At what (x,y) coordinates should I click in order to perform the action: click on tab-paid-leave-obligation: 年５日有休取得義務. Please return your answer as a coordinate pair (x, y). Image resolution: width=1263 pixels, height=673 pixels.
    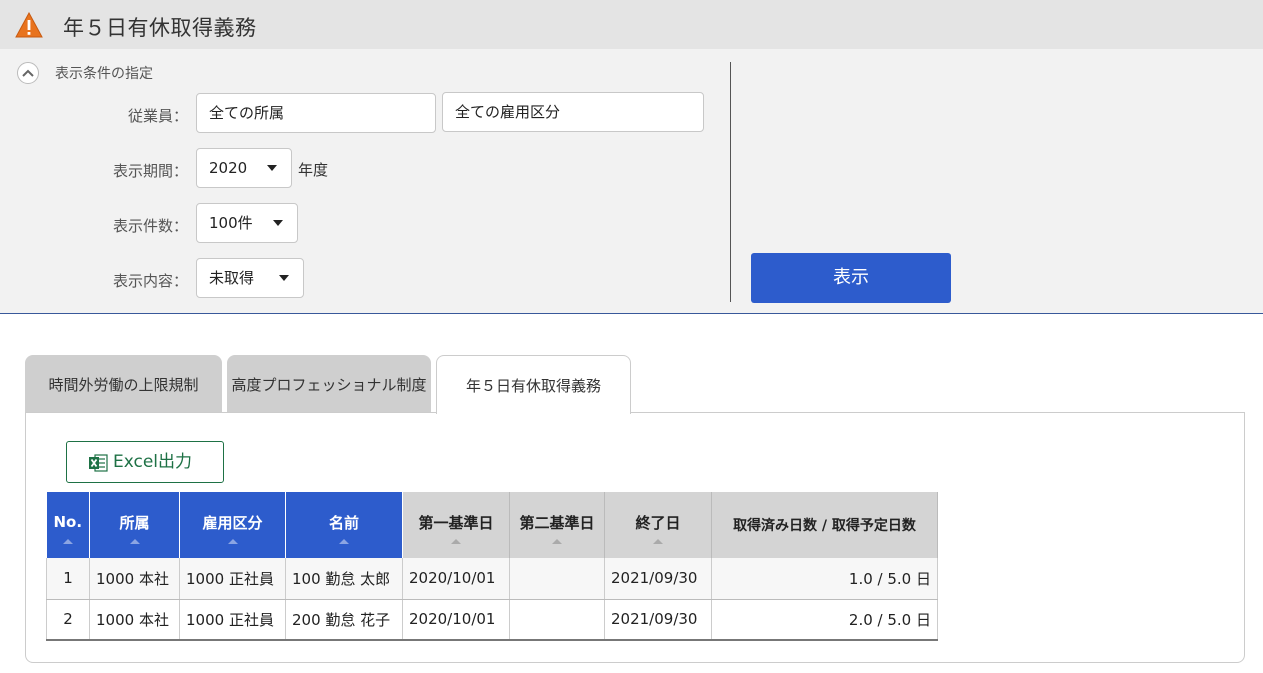
    Looking at the image, I should click on (533, 384).